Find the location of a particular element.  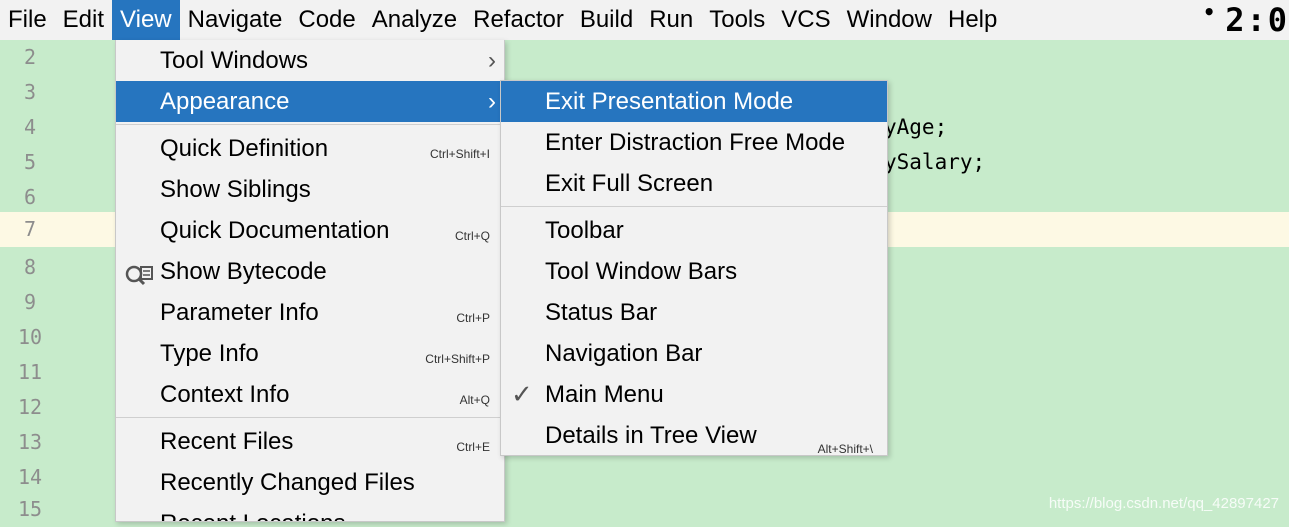

menu-item-toolbar: Toolbar is located at coordinates (694, 230).